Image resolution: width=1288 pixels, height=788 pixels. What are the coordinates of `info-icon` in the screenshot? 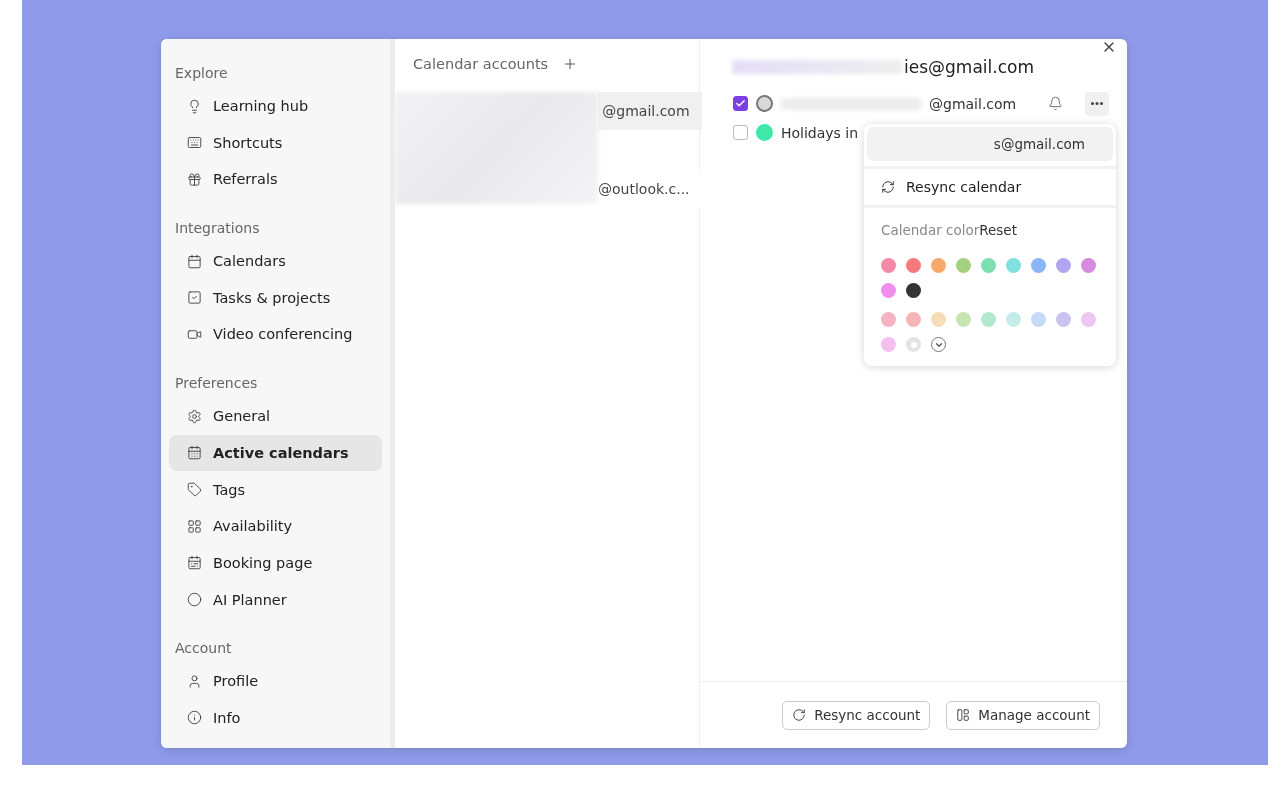 It's located at (194, 718).